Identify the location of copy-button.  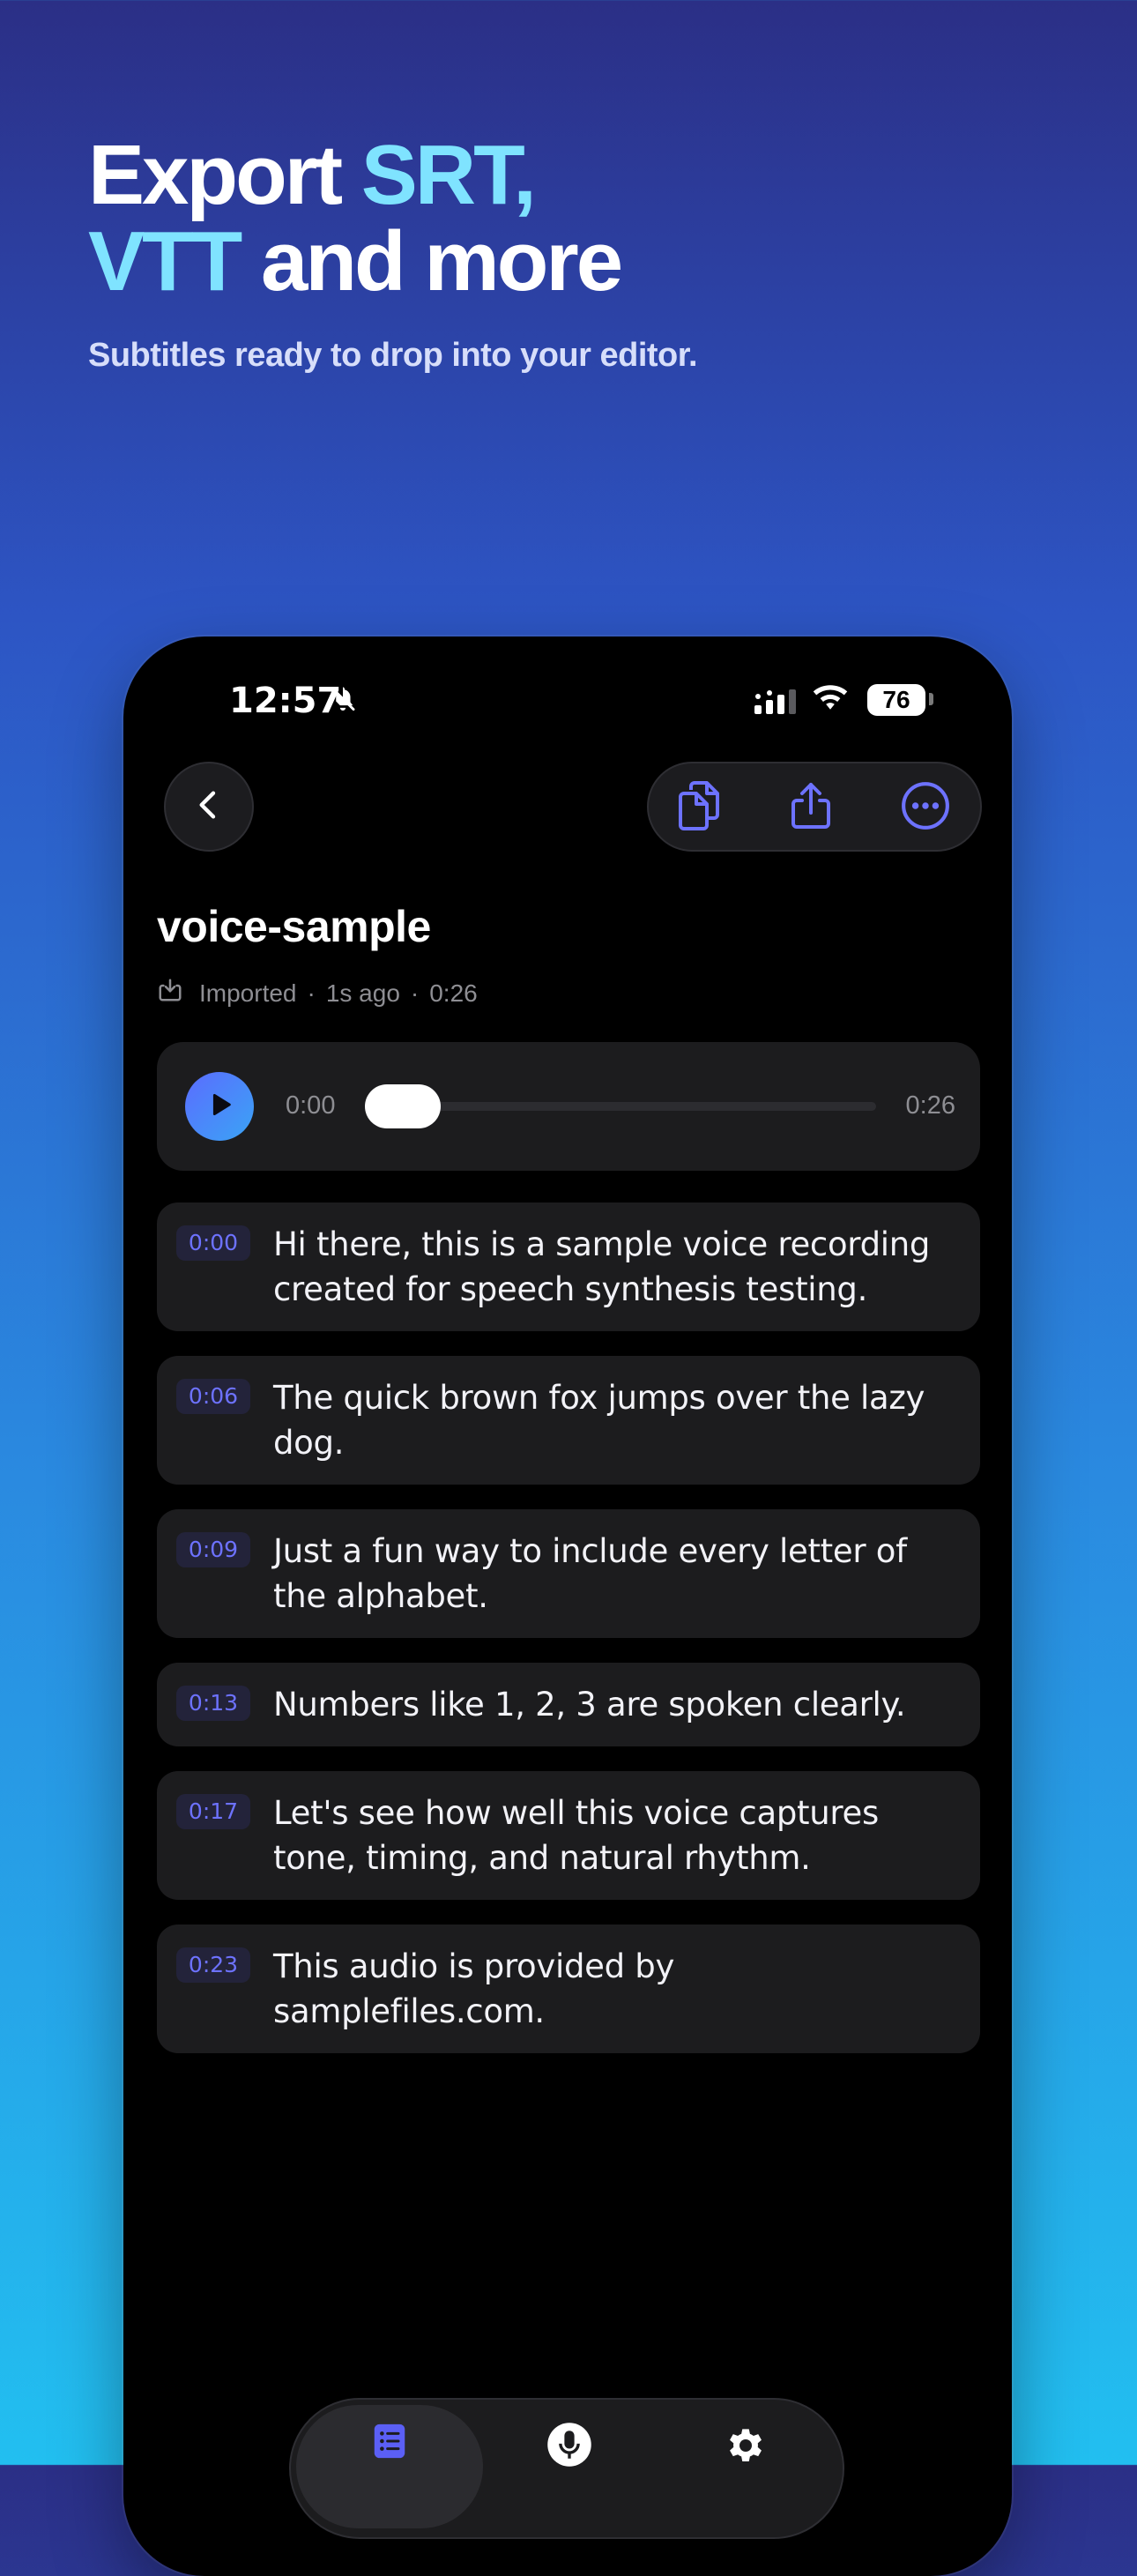
(698, 807).